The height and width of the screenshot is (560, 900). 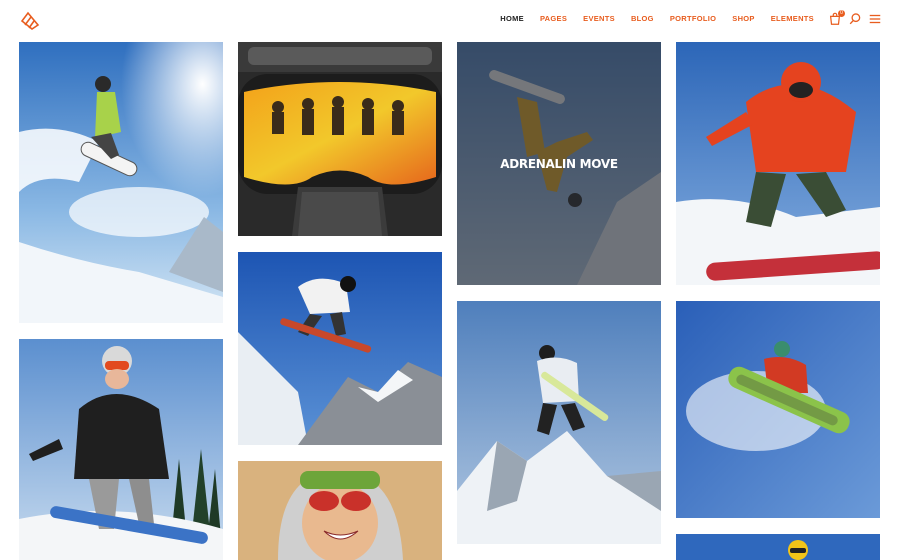 I want to click on hover-overlay: ADRENALIN MOVE, so click(x=559, y=163).